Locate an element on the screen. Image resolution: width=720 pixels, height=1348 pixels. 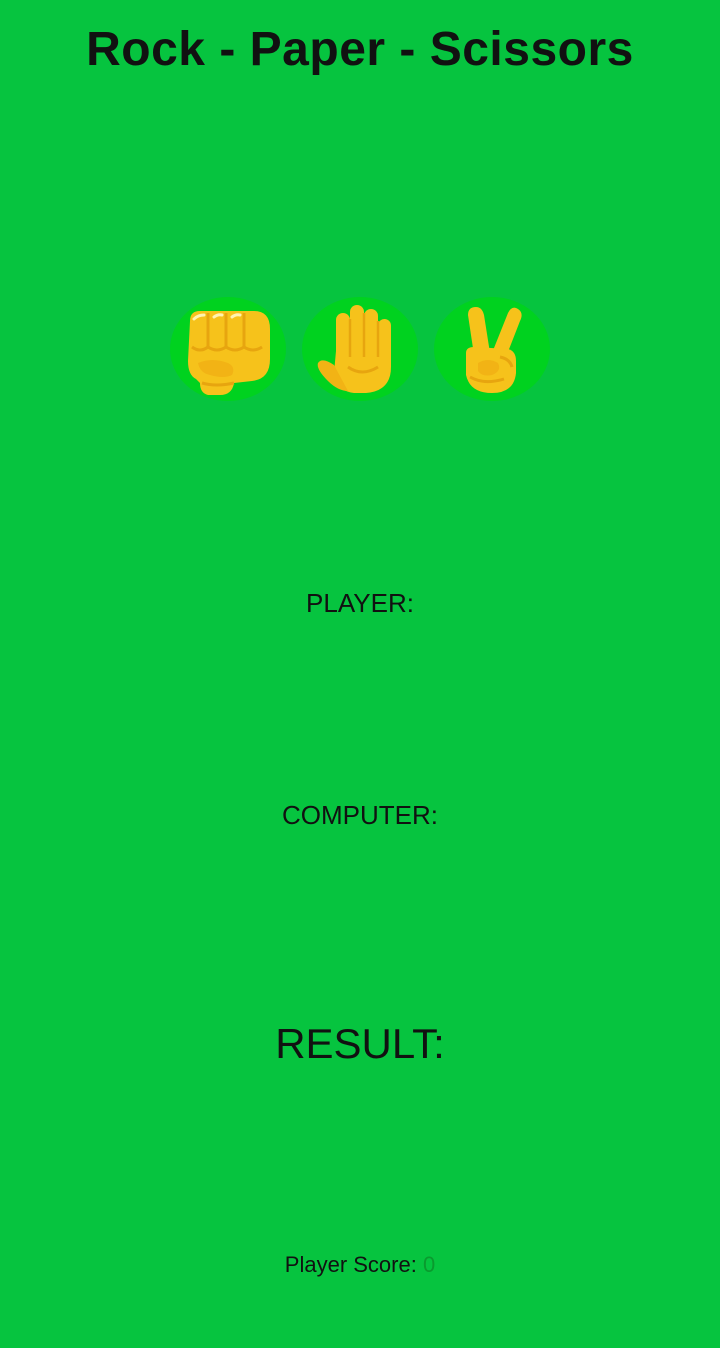
choice-buttons is located at coordinates (360, 349).